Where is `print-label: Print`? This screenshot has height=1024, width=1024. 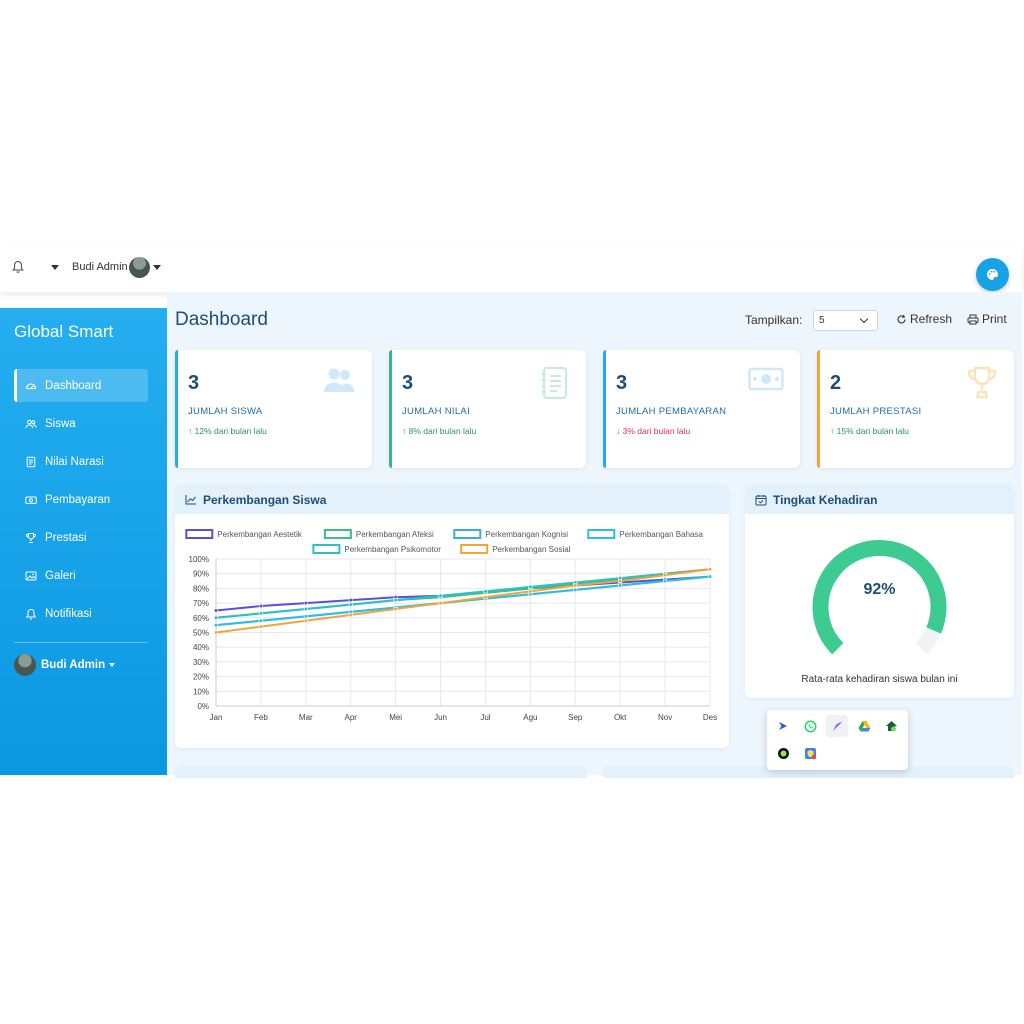 print-label: Print is located at coordinates (994, 319).